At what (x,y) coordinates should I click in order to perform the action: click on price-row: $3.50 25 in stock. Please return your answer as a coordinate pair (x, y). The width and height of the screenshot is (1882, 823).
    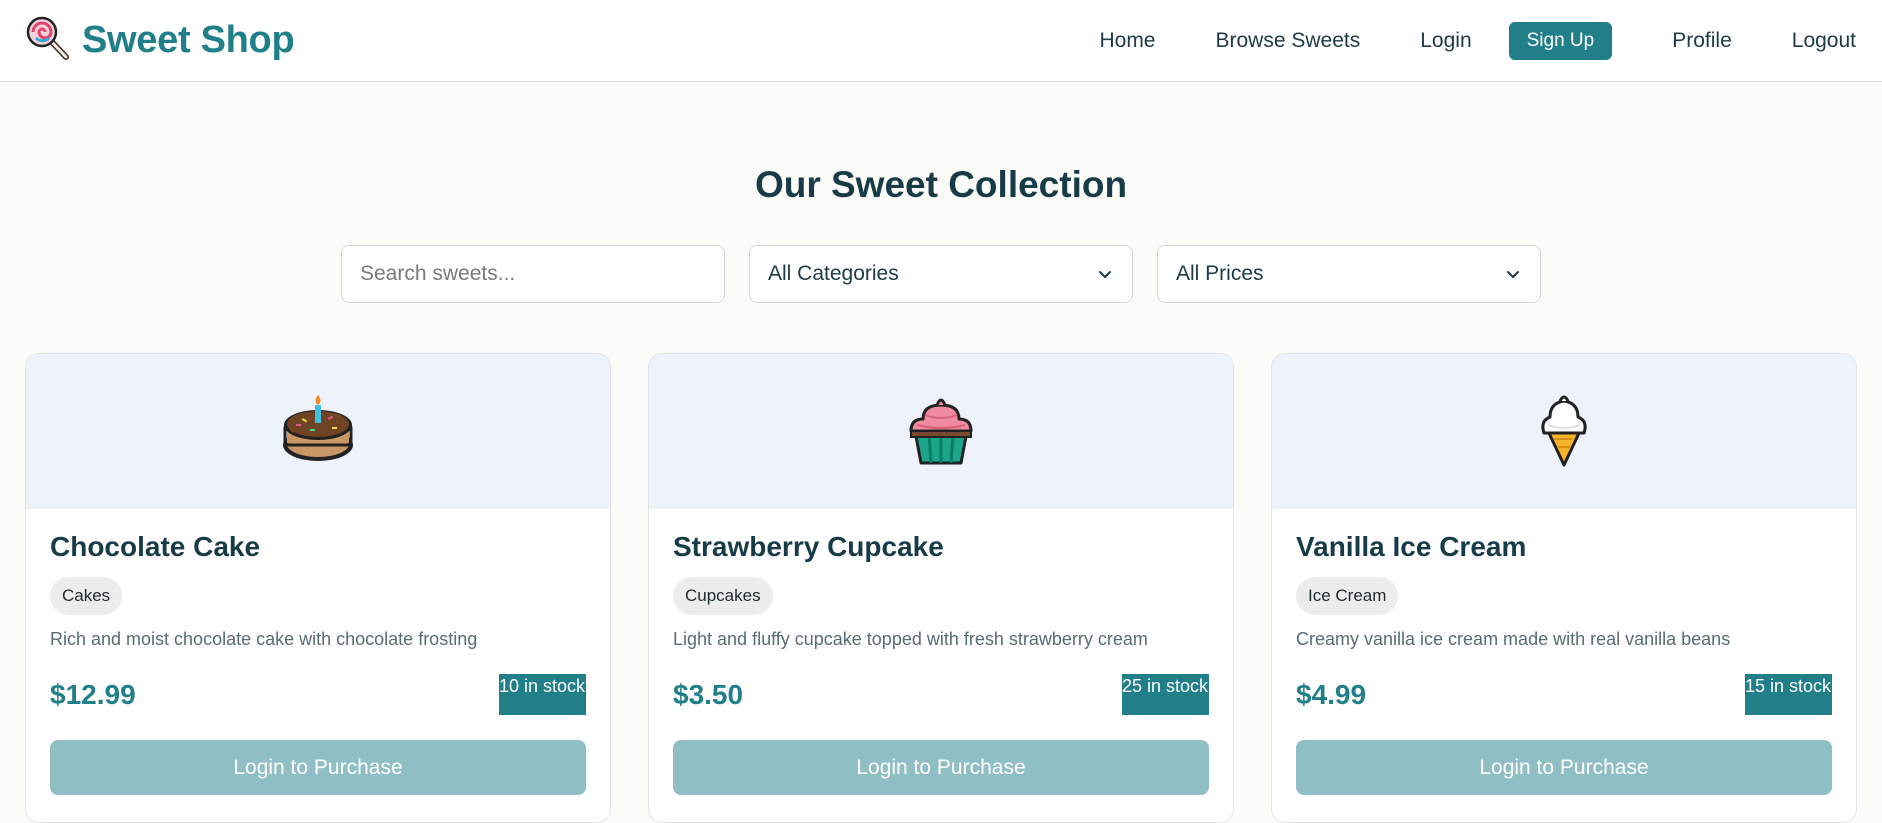
    Looking at the image, I should click on (941, 695).